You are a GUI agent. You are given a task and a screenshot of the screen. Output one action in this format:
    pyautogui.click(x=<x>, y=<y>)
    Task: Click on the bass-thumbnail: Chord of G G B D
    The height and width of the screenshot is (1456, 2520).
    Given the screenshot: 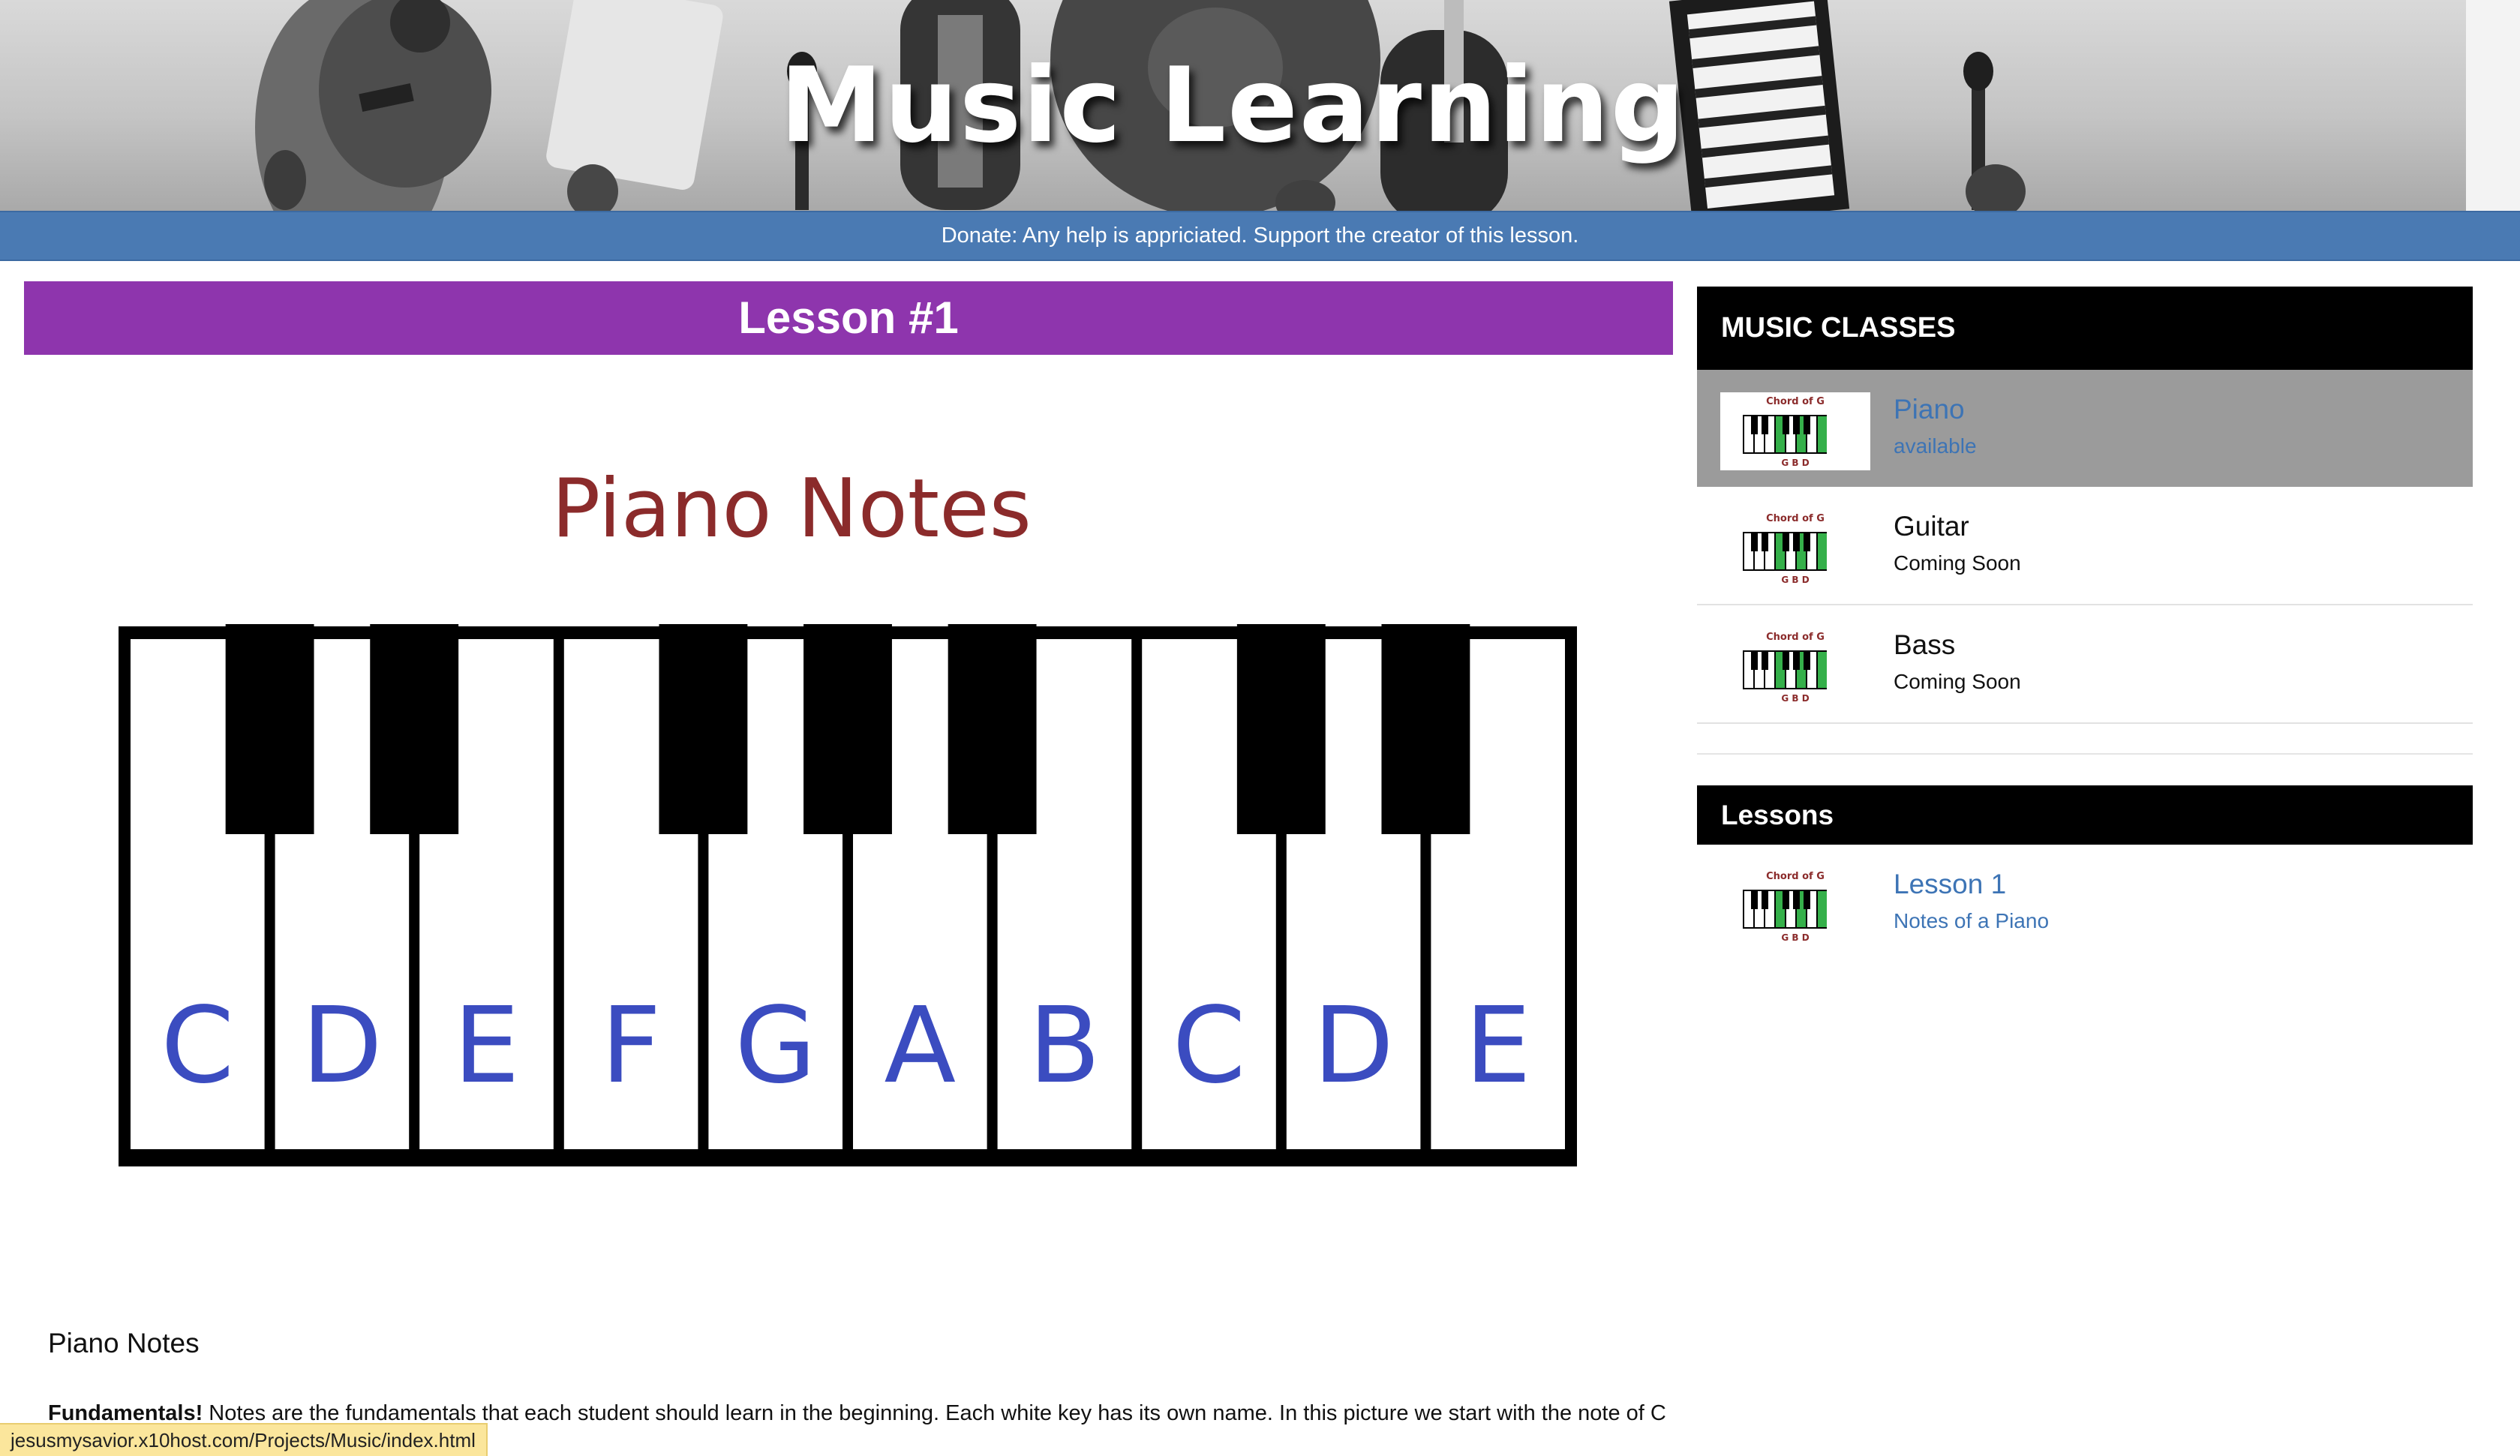 What is the action you would take?
    pyautogui.click(x=1795, y=667)
    